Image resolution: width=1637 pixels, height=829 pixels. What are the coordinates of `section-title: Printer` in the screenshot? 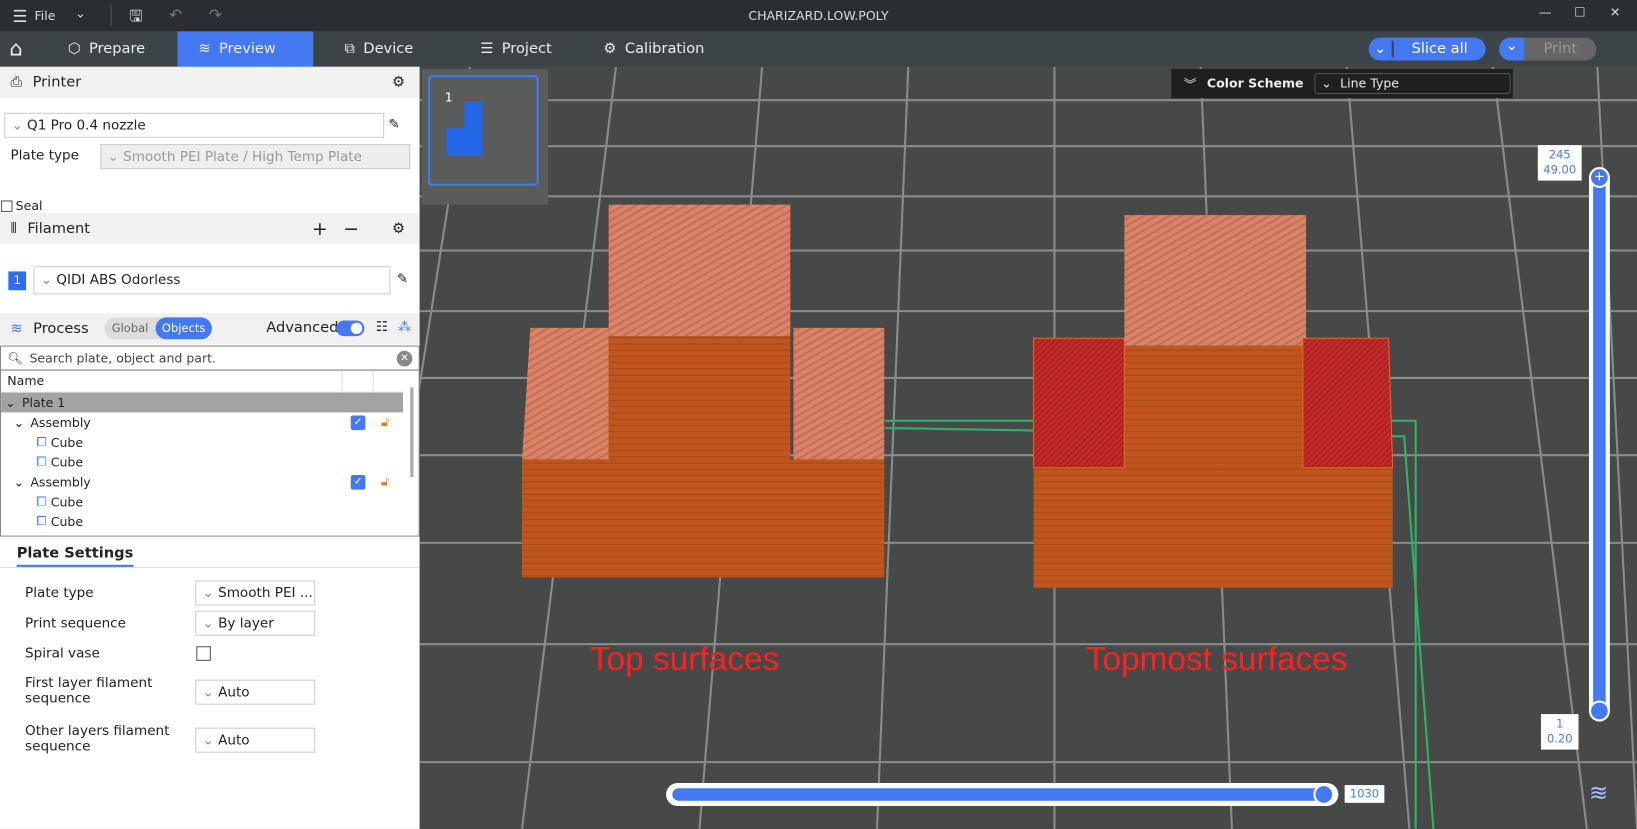 It's located at (57, 82).